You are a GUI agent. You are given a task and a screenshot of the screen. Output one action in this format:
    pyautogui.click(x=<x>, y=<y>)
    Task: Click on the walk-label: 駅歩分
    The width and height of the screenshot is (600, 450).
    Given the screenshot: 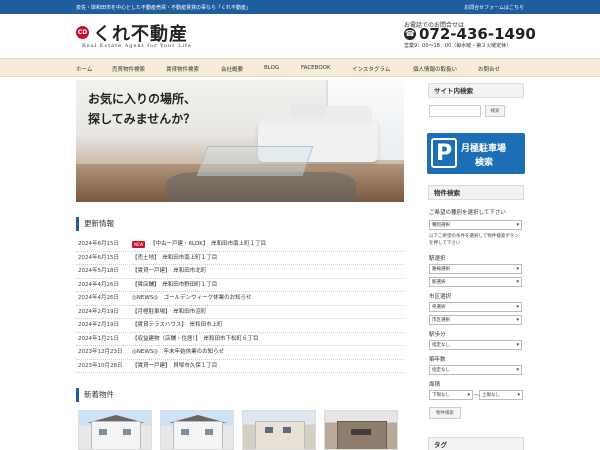 What is the action you would take?
    pyautogui.click(x=437, y=335)
    